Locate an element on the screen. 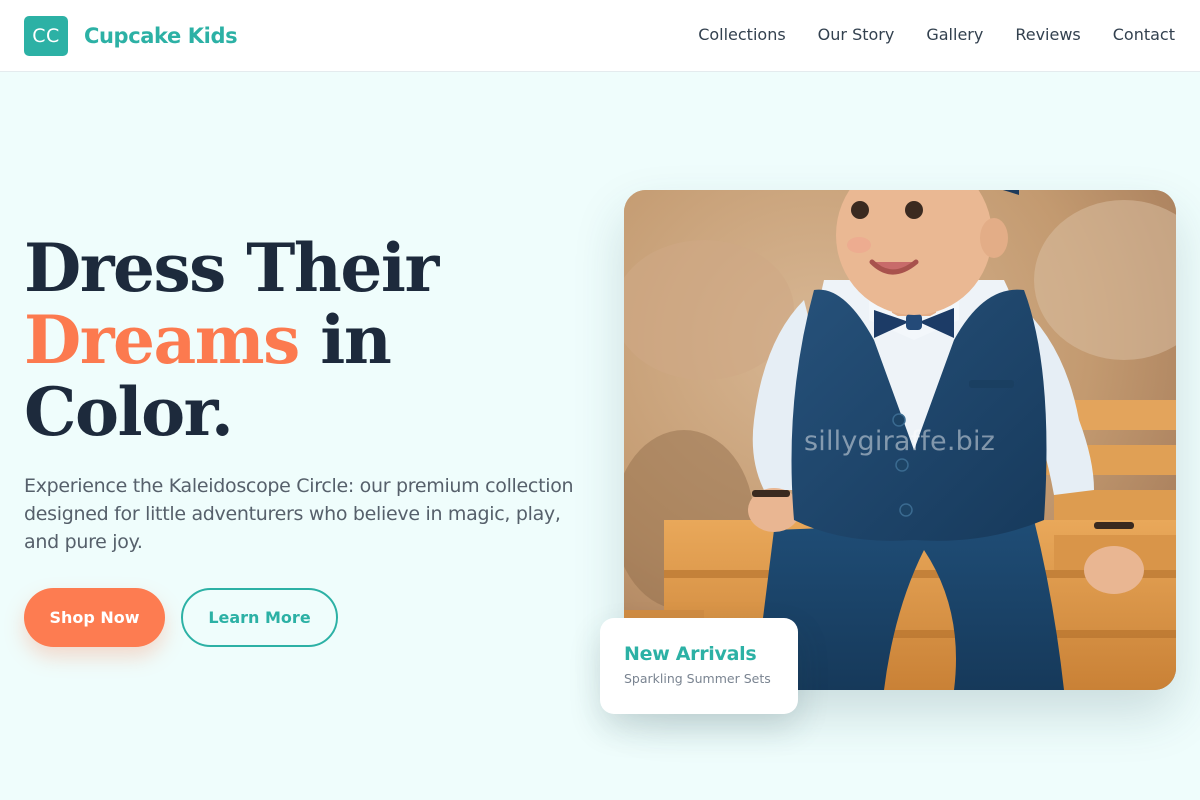 The height and width of the screenshot is (800, 1200). hero-headline-line1: Dress Their is located at coordinates (231, 268).